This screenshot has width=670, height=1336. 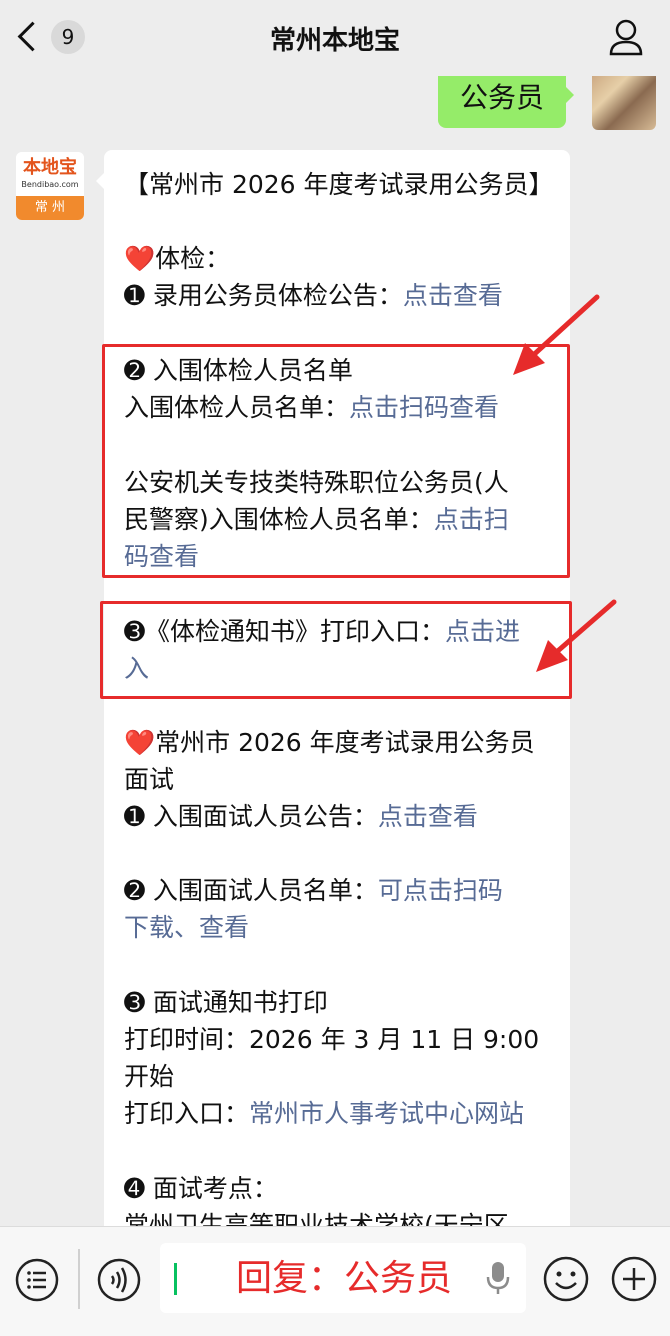 I want to click on profile-button, so click(x=626, y=38).